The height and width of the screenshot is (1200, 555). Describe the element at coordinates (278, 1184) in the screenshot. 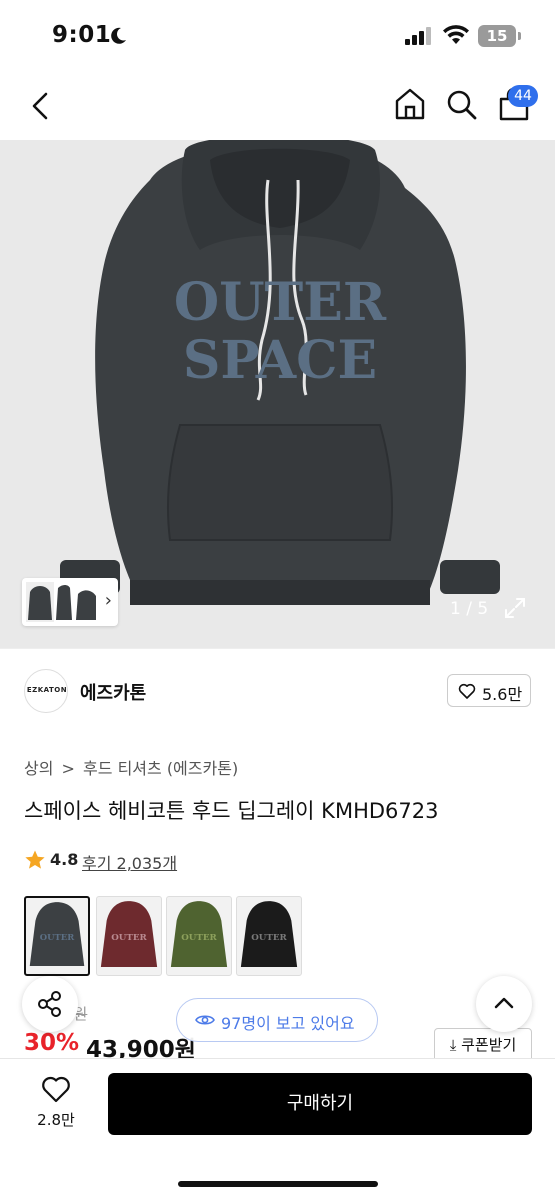

I see `home-indicator` at that location.